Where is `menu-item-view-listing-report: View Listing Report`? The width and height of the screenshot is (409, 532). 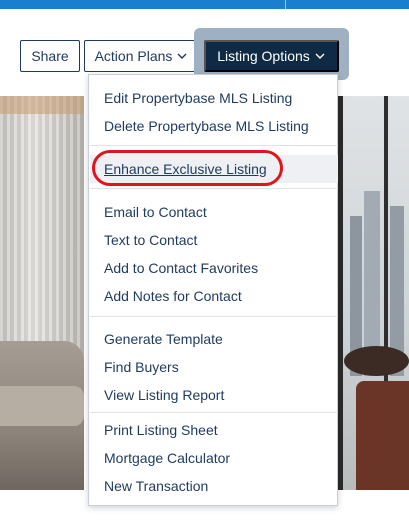 menu-item-view-listing-report: View Listing Report is located at coordinates (219, 395).